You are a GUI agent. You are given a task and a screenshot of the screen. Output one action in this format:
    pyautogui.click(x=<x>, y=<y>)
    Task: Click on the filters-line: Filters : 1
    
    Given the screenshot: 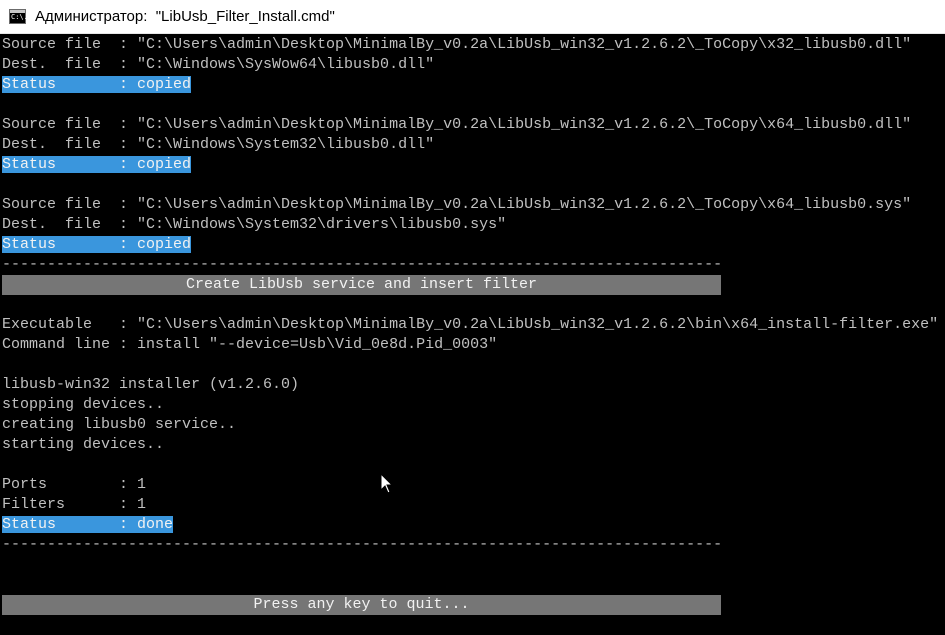 What is the action you would take?
    pyautogui.click(x=74, y=504)
    